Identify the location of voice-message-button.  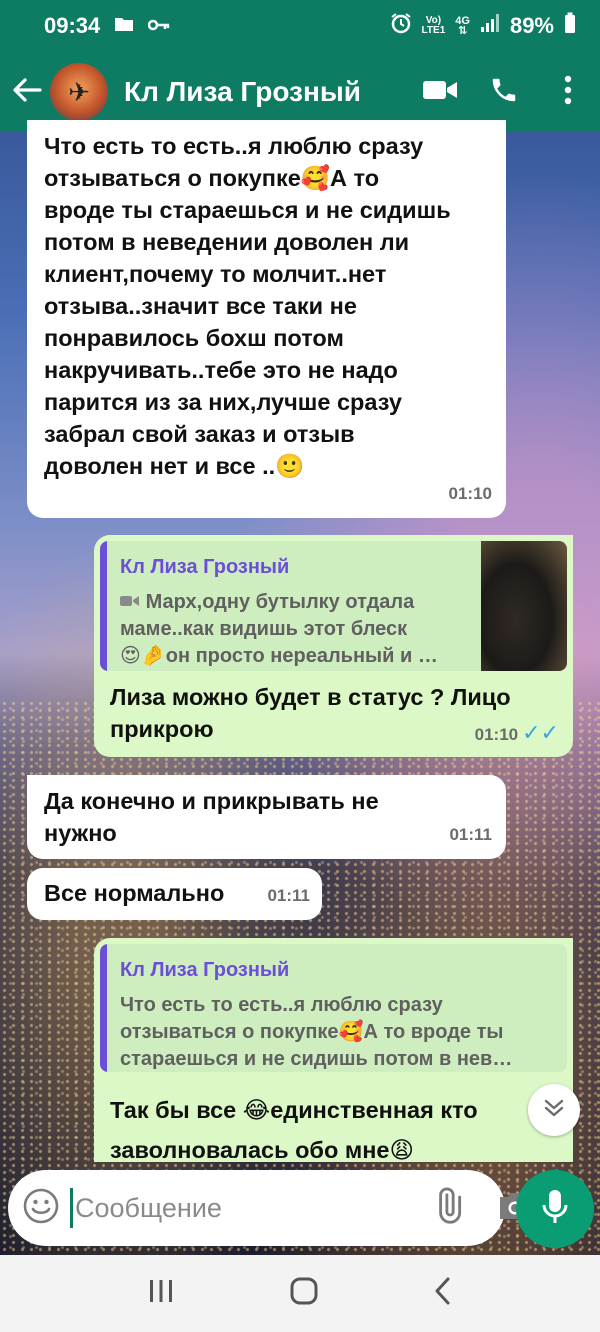
(555, 1209).